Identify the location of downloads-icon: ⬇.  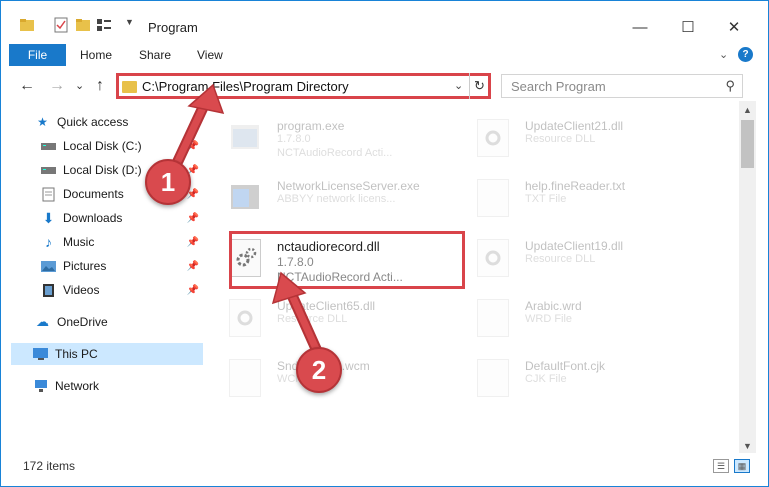
(48, 217).